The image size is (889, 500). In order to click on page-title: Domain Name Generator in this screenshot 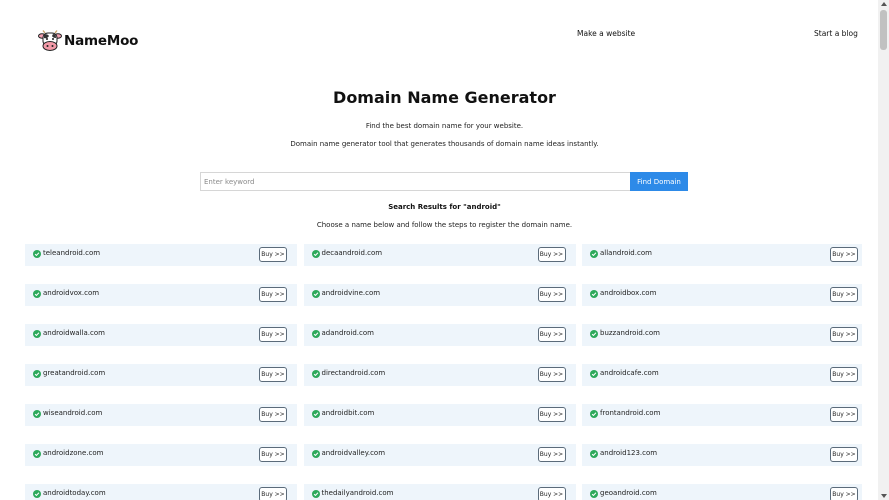, I will do `click(444, 97)`.